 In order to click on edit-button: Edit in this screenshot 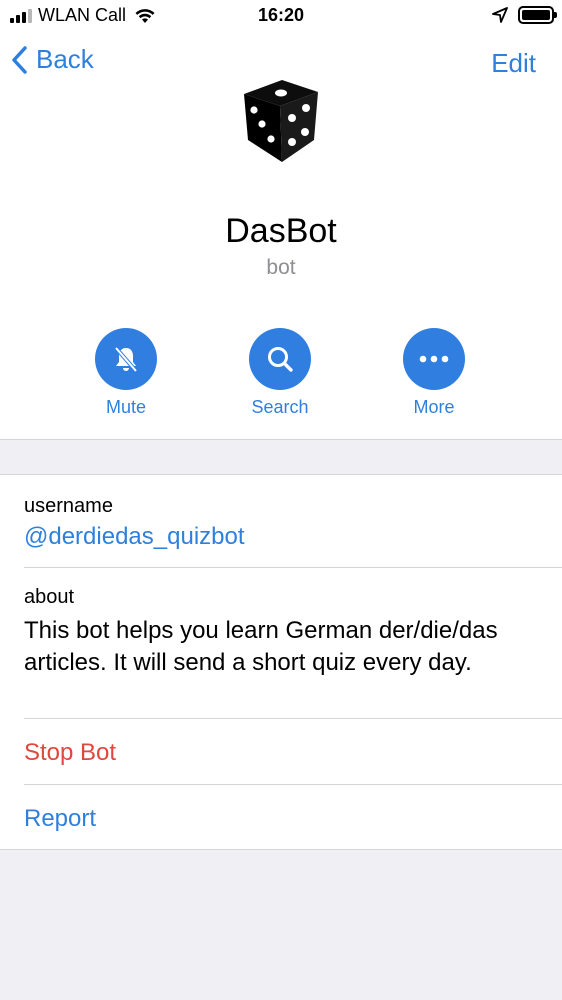, I will do `click(513, 63)`.